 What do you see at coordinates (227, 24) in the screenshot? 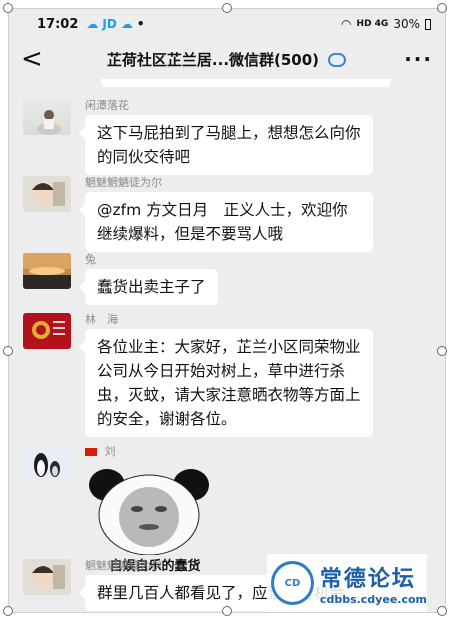
I see `status-bar: 17:02 ☁ JD ☁ • ◠ HD 4G 30%` at bounding box center [227, 24].